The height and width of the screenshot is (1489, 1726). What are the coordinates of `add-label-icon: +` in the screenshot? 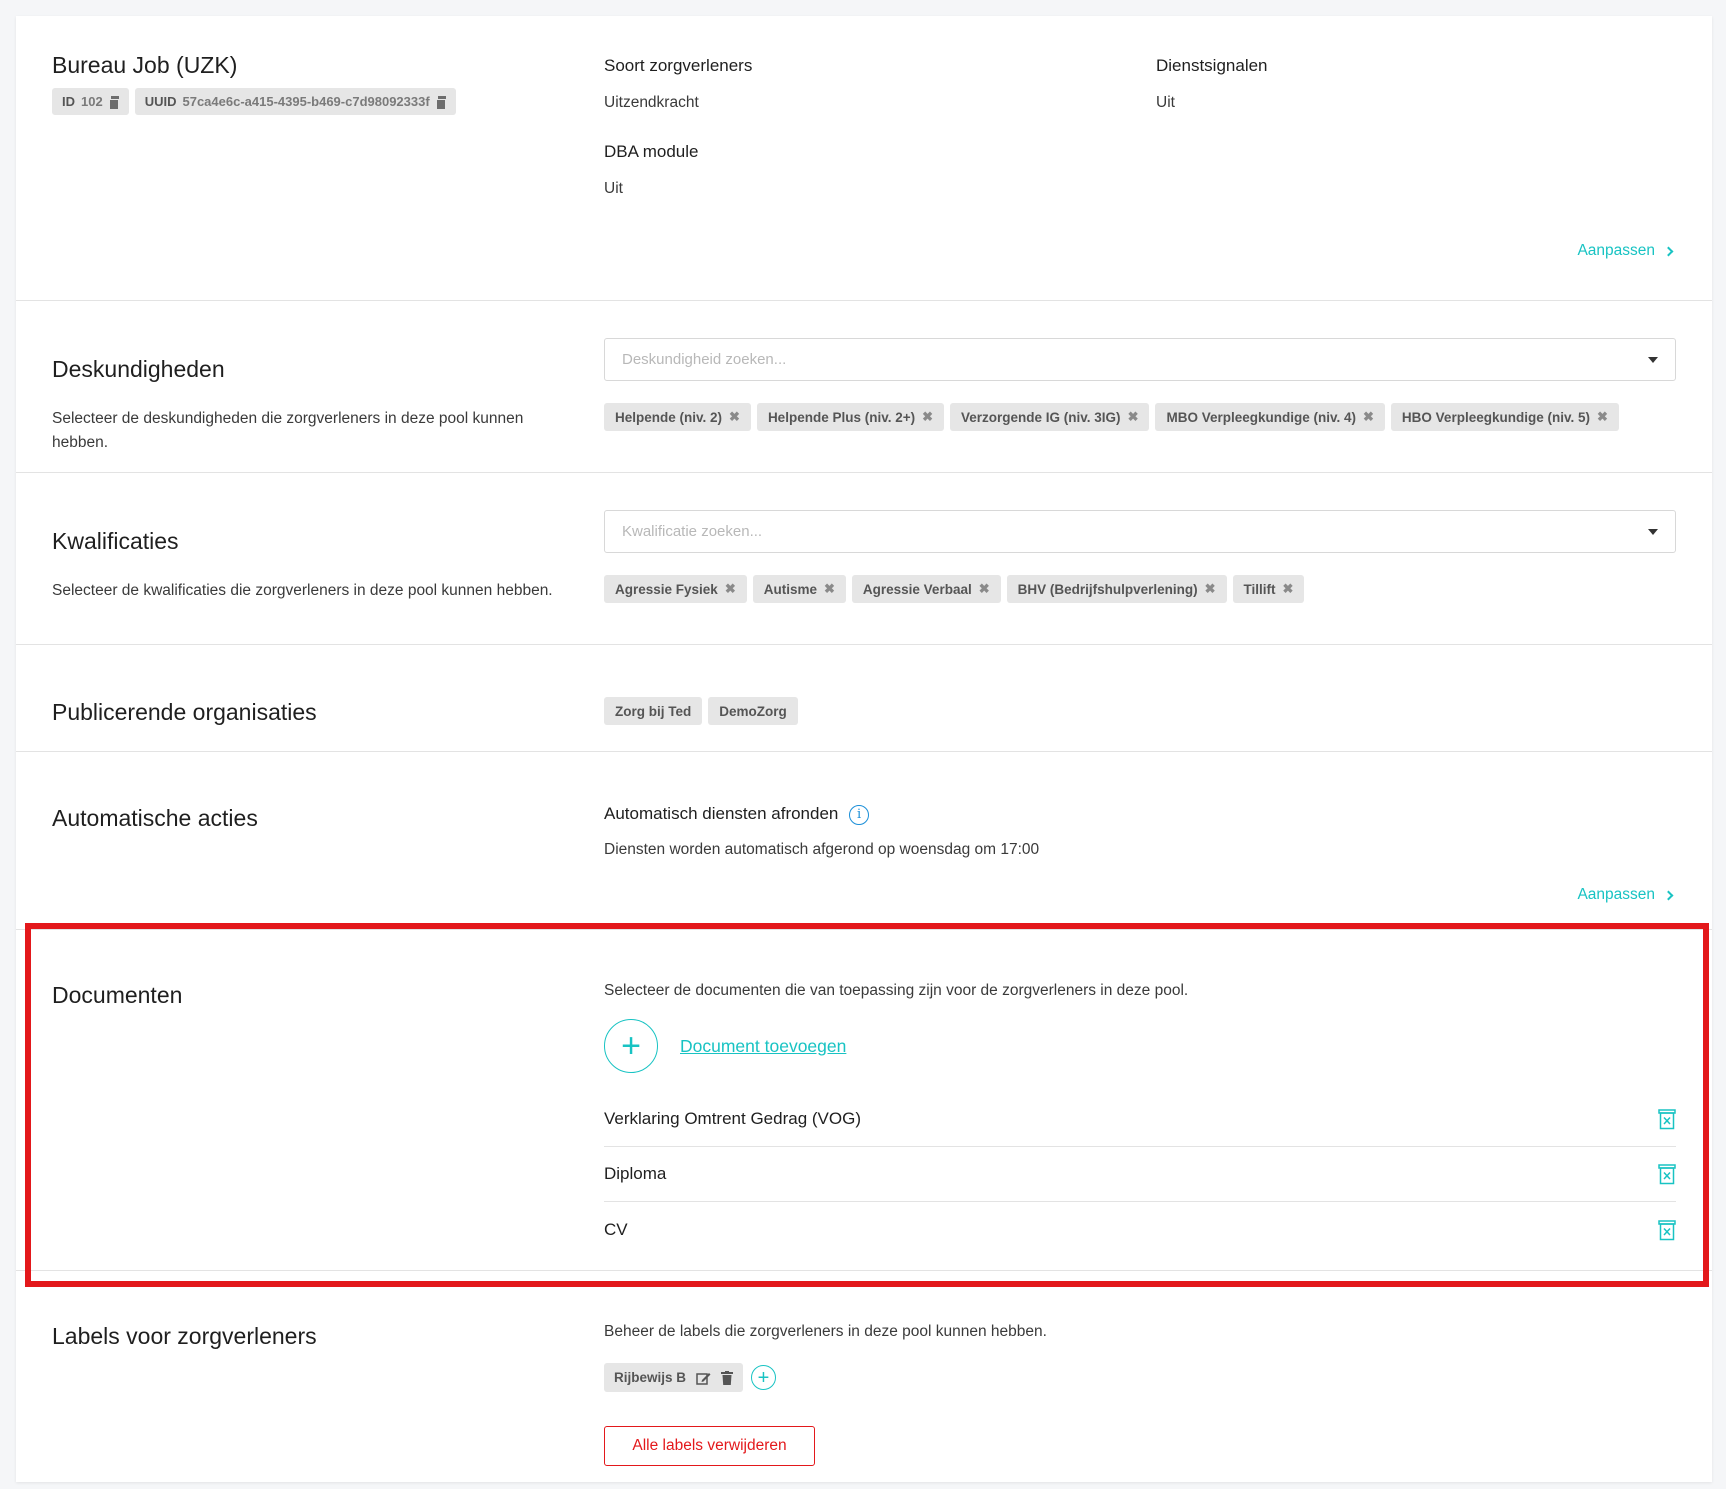 It's located at (764, 1377).